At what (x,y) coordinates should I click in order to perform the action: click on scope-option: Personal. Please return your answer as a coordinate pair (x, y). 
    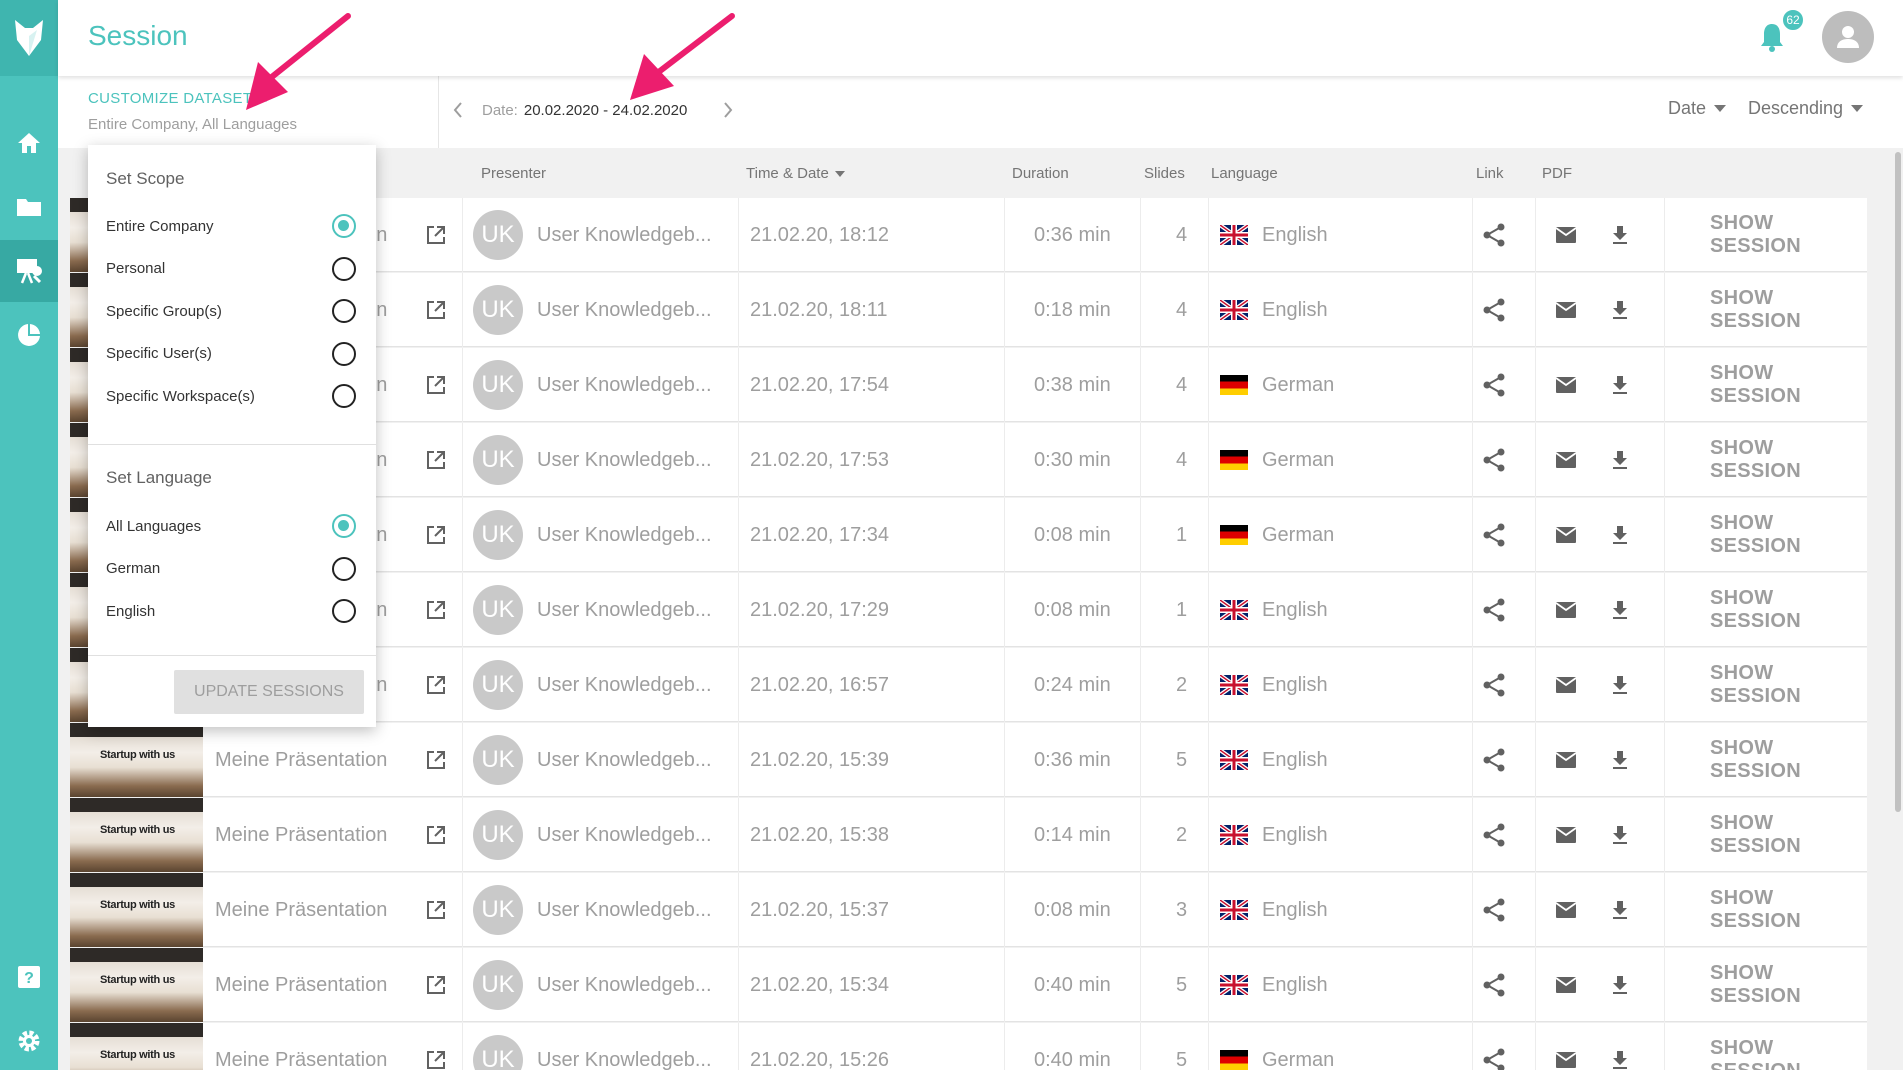
    Looking at the image, I should click on (231, 269).